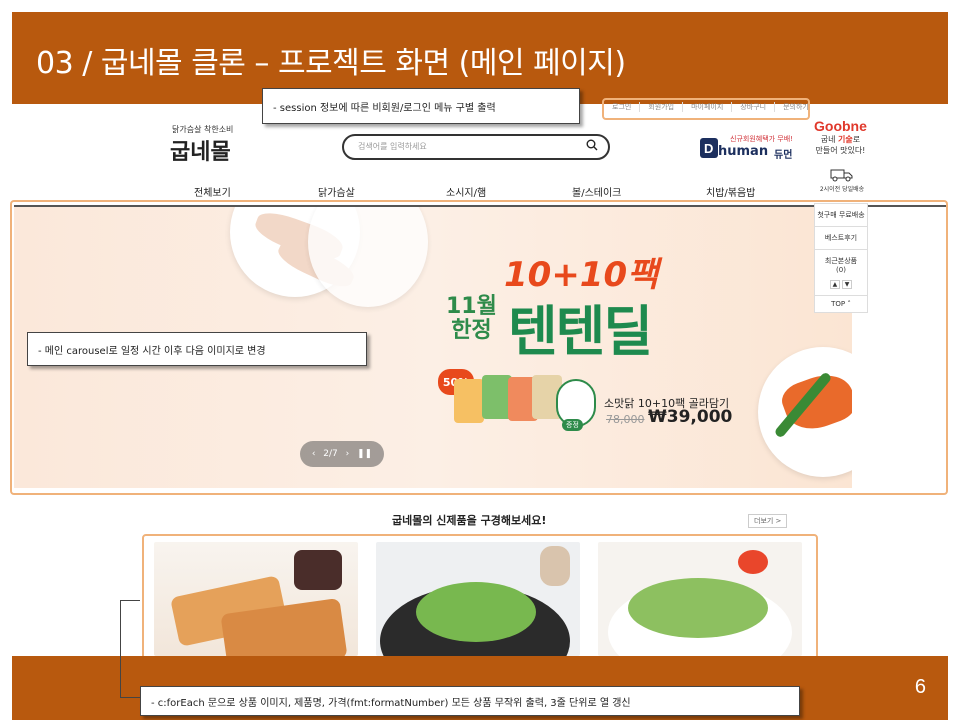 This screenshot has width=960, height=720. What do you see at coordinates (466, 191) in the screenshot?
I see `nav-item-sausage: 소시지/햄` at bounding box center [466, 191].